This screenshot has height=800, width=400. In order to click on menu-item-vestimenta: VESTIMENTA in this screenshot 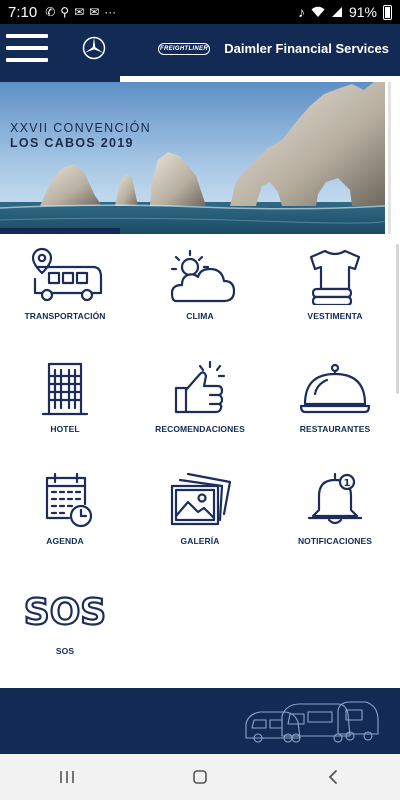, I will do `click(335, 295)`.